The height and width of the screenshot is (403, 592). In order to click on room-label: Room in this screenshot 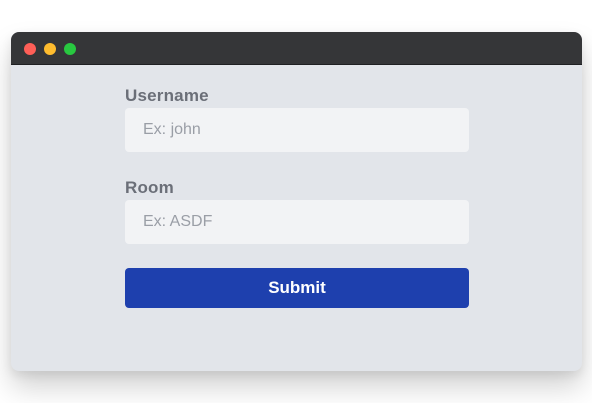, I will do `click(149, 187)`.